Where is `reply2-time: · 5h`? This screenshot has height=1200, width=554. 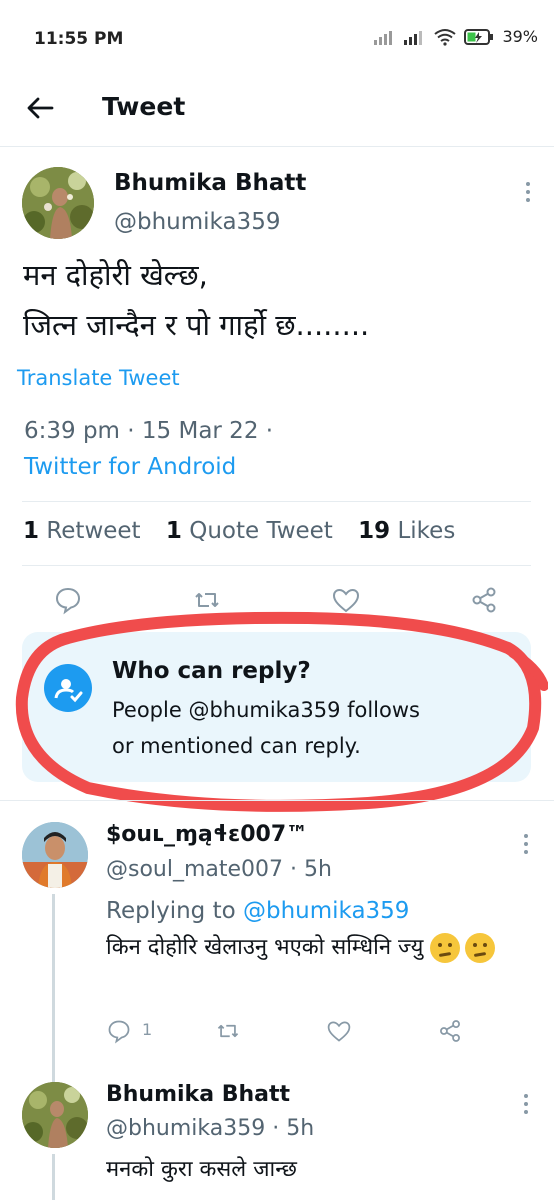 reply2-time: · 5h is located at coordinates (290, 1128).